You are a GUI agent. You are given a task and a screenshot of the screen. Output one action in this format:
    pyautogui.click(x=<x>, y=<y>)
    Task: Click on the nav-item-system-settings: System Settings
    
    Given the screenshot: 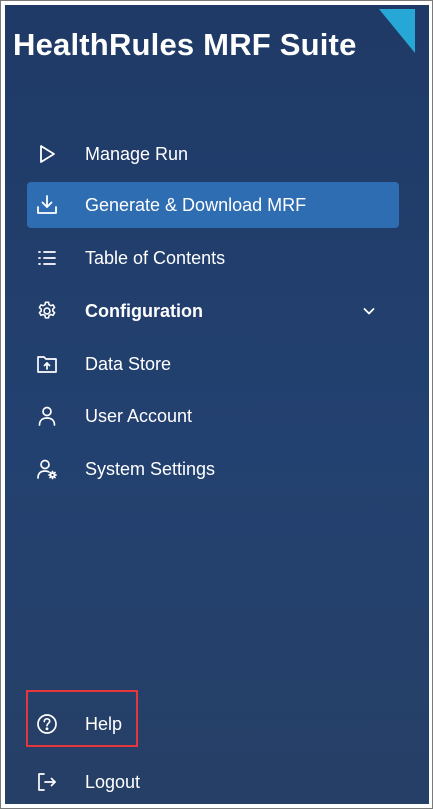 What is the action you would take?
    pyautogui.click(x=213, y=469)
    